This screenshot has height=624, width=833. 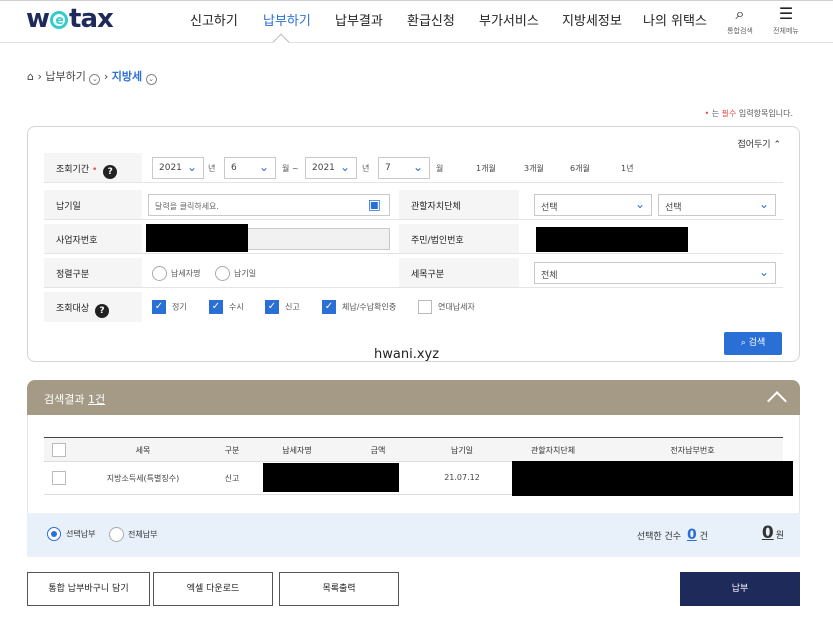 I want to click on integrated-search-button: ⌕ 통합검색, so click(x=740, y=20).